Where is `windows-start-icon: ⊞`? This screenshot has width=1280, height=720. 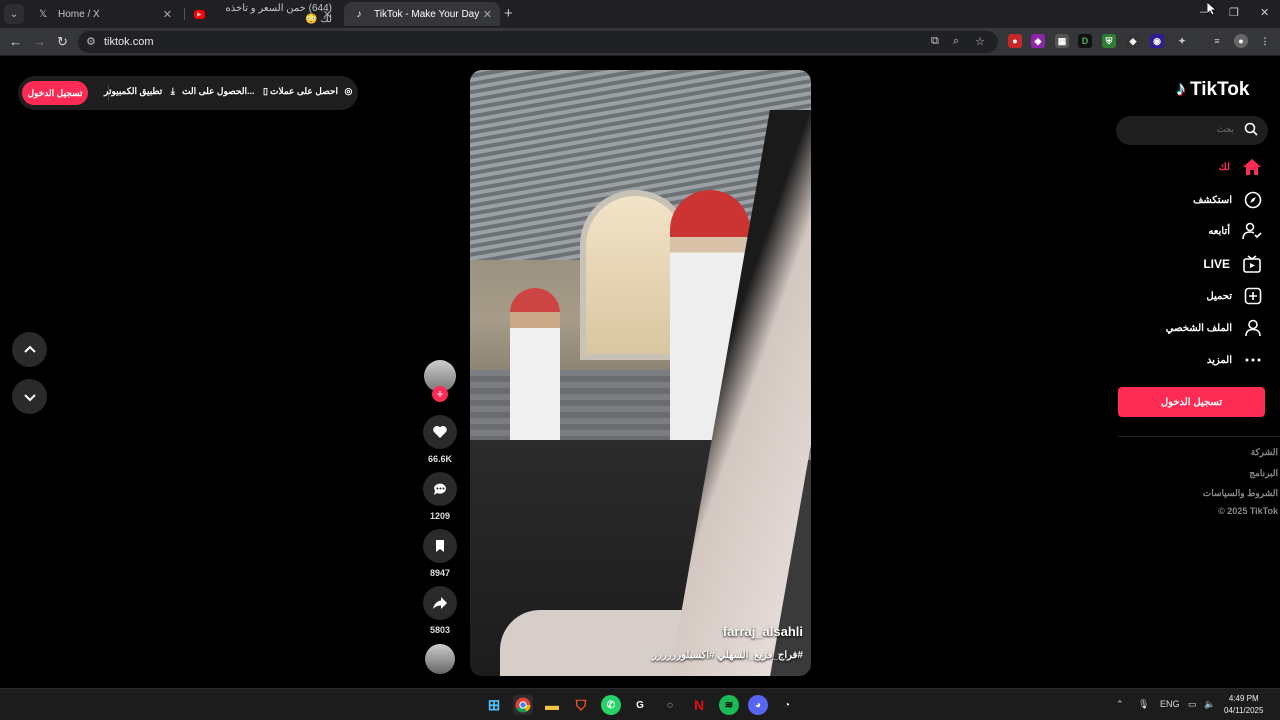
windows-start-icon: ⊞ is located at coordinates (494, 705).